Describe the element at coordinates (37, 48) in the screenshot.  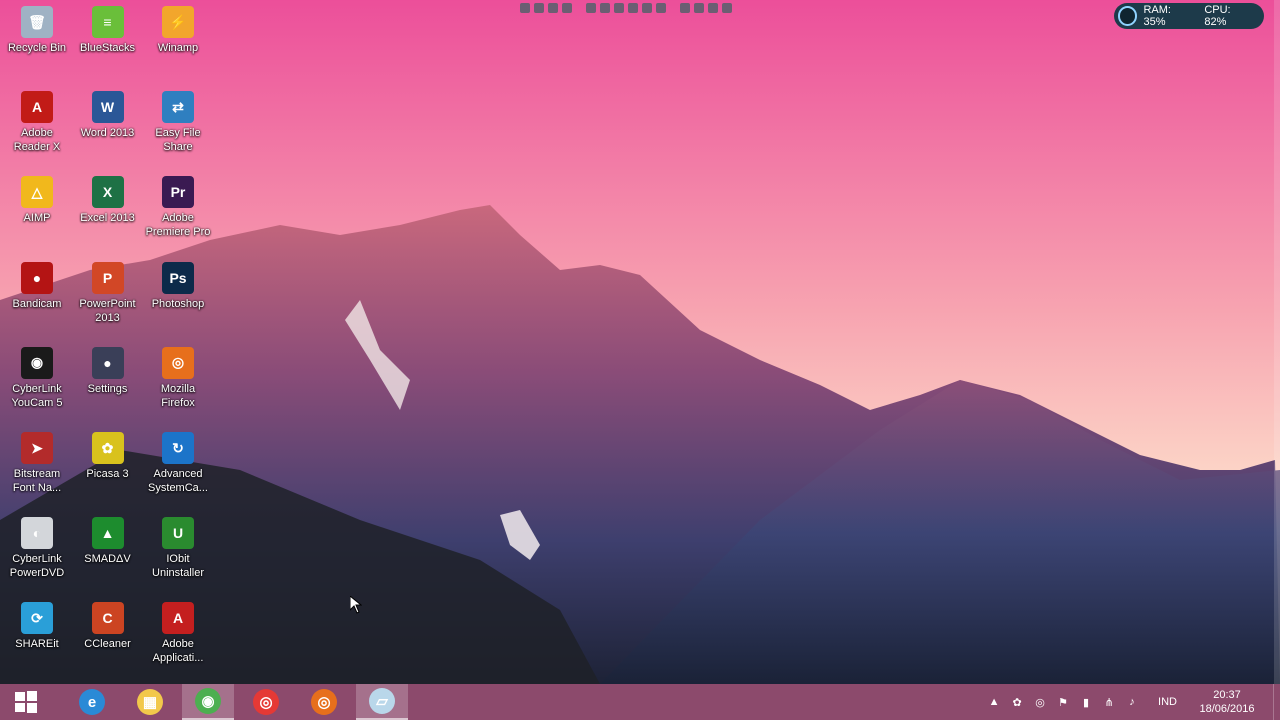
I see `desktop-icon-label: Recycle Bin` at that location.